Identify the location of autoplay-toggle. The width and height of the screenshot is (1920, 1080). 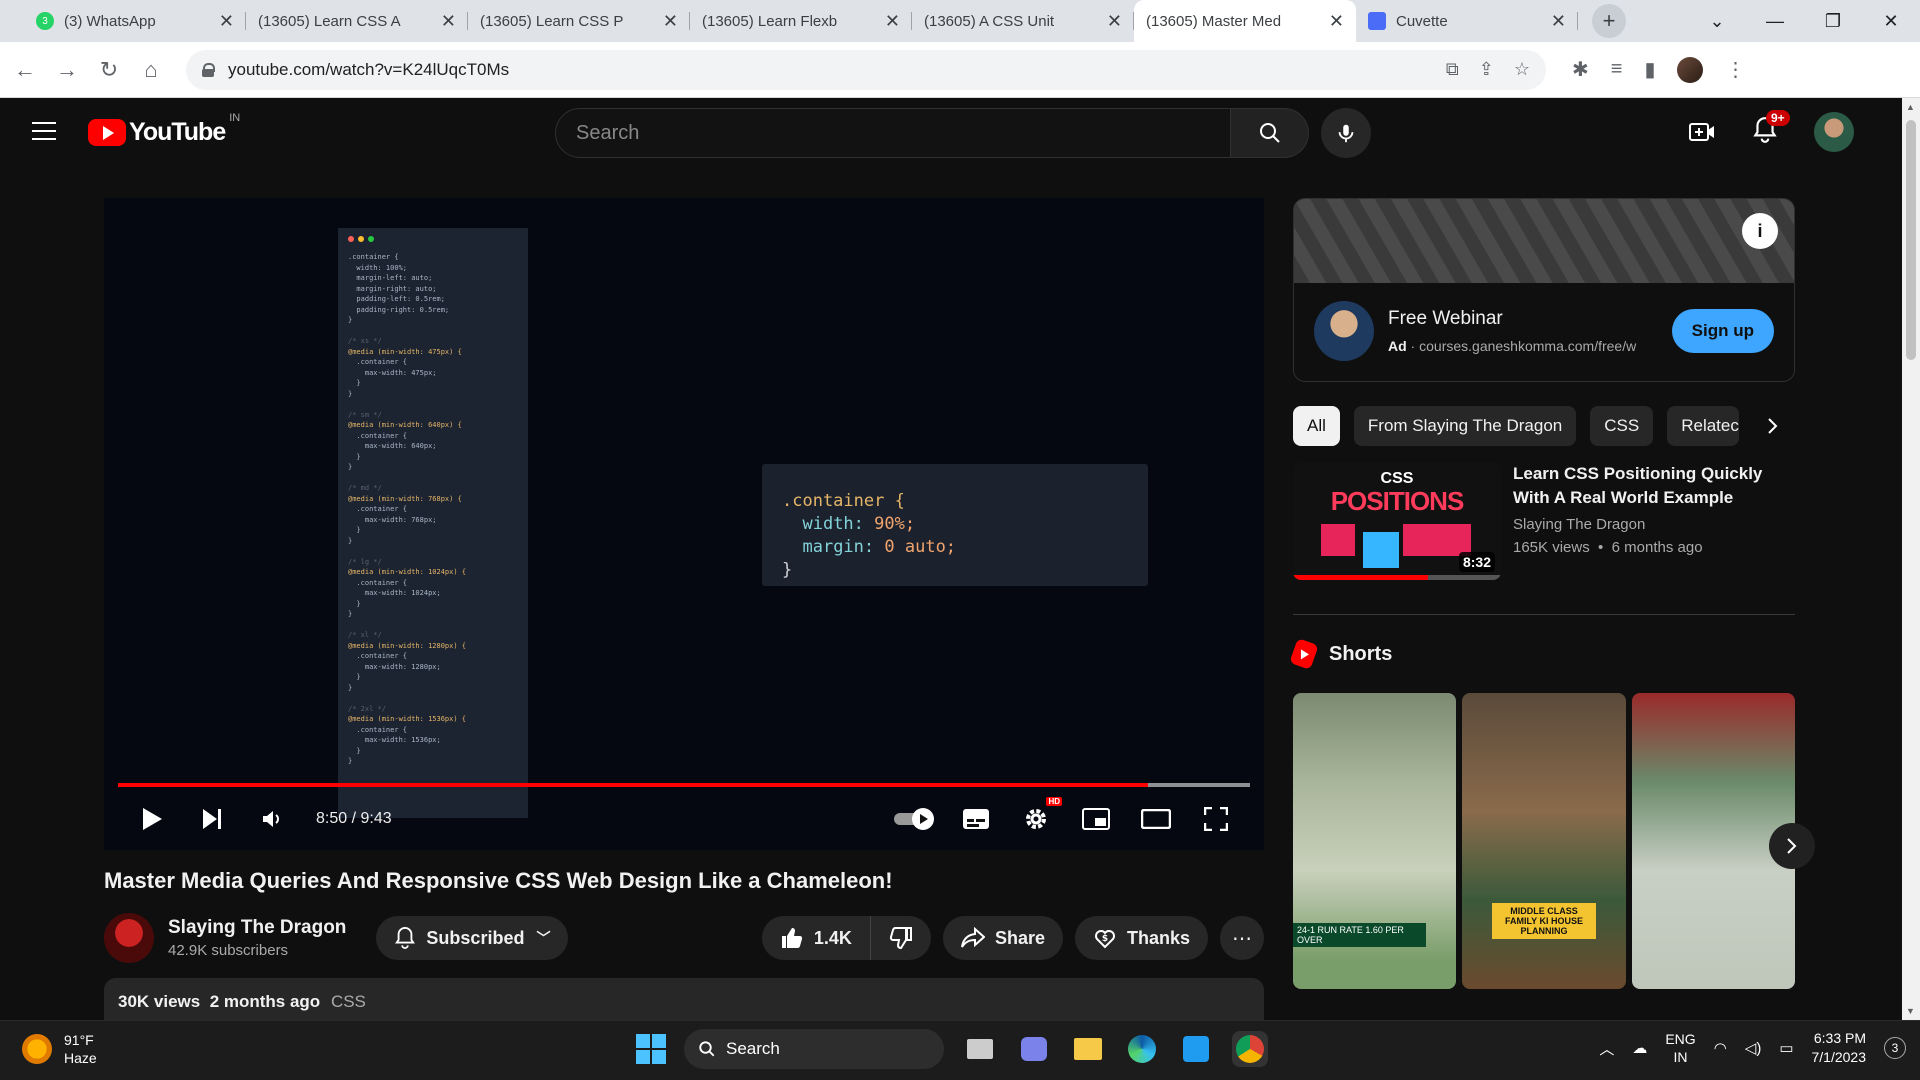
(916, 819).